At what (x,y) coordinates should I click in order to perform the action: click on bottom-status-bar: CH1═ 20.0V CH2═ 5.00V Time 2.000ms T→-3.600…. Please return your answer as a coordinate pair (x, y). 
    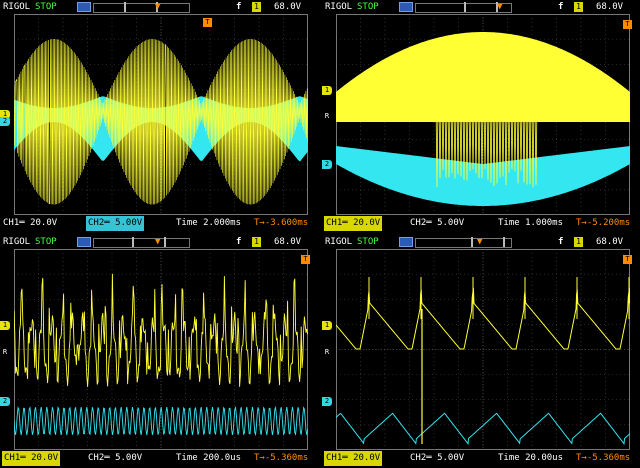
    Looking at the image, I should click on (158, 223).